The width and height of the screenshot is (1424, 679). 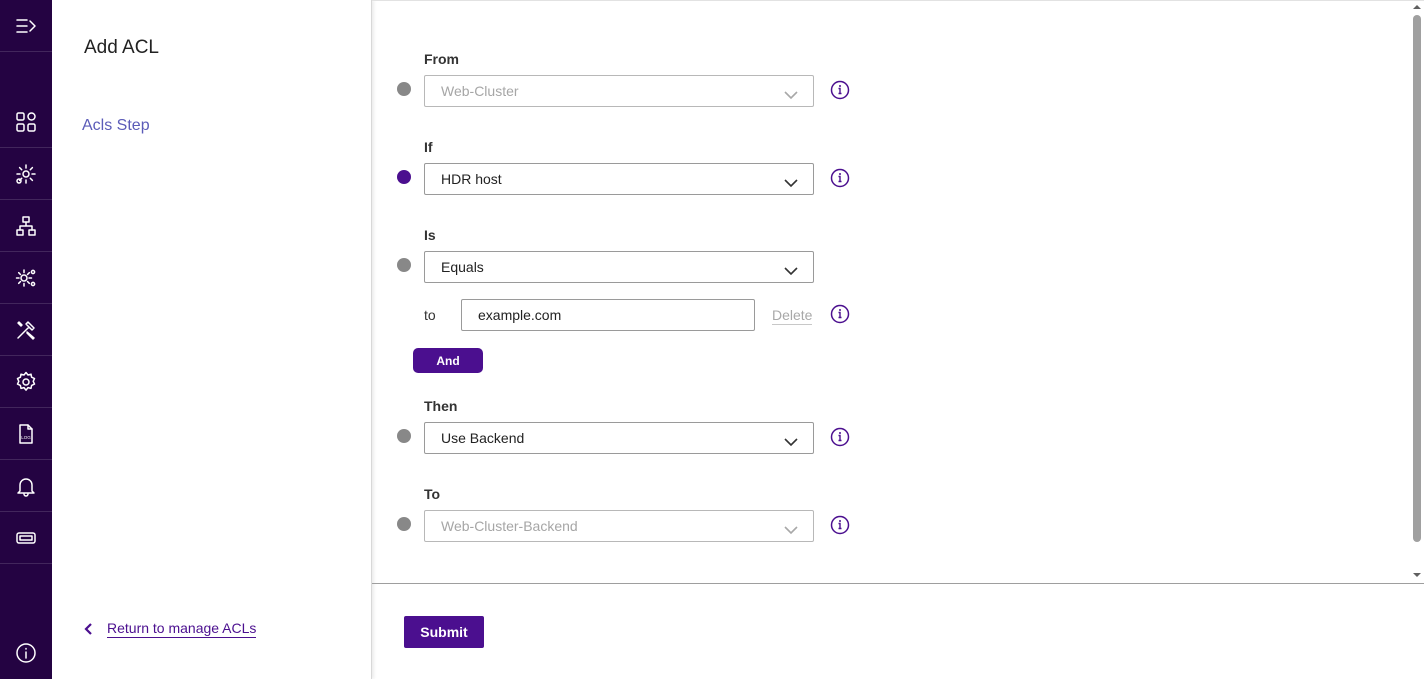 I want to click on to-status-dot, so click(x=404, y=524).